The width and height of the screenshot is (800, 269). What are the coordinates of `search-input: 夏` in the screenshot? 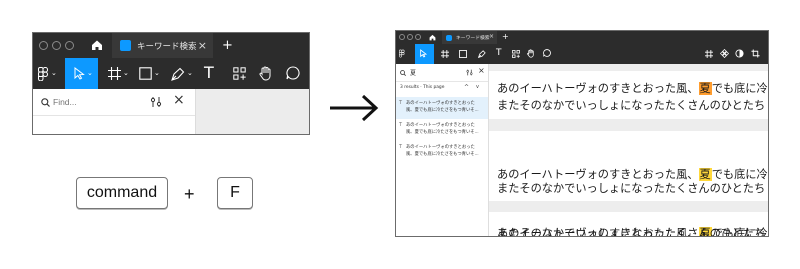 It's located at (413, 72).